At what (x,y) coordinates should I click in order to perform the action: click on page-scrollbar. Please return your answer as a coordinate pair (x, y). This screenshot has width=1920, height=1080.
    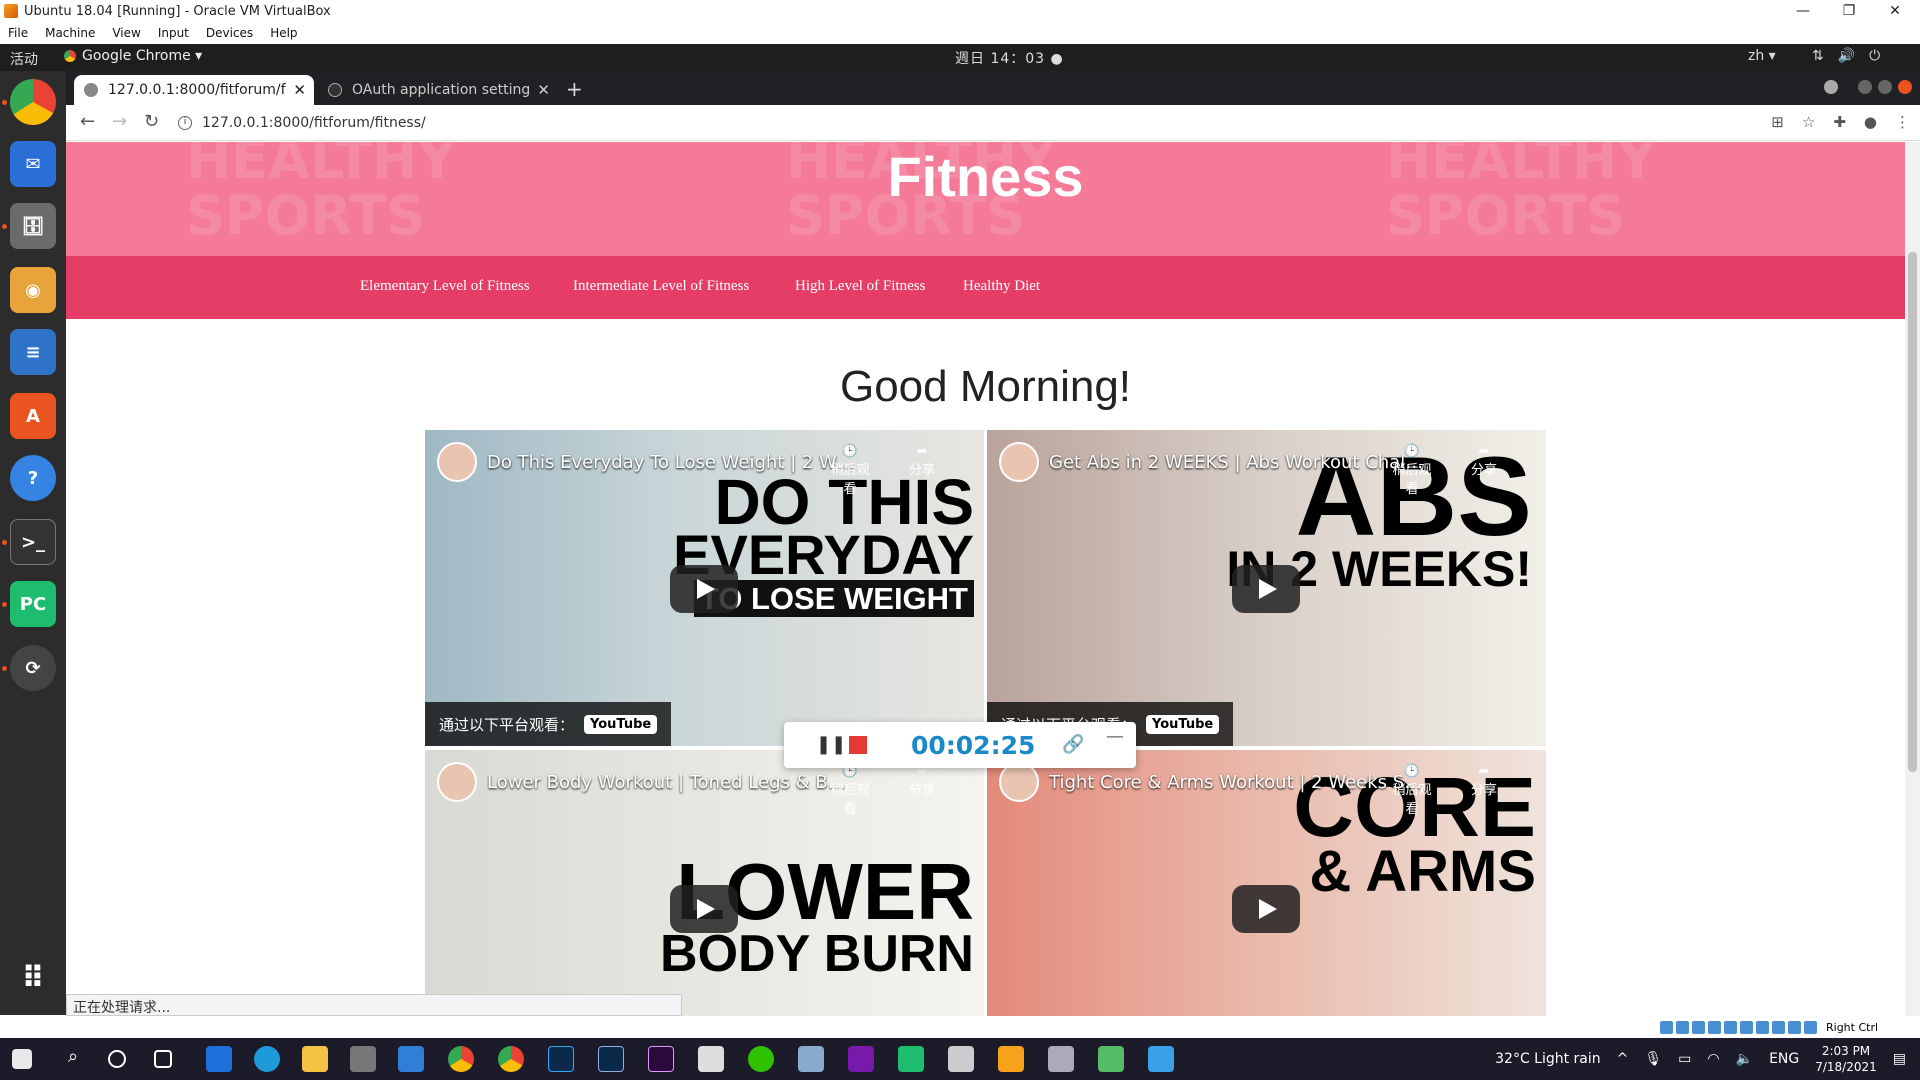
    Looking at the image, I should click on (1912, 579).